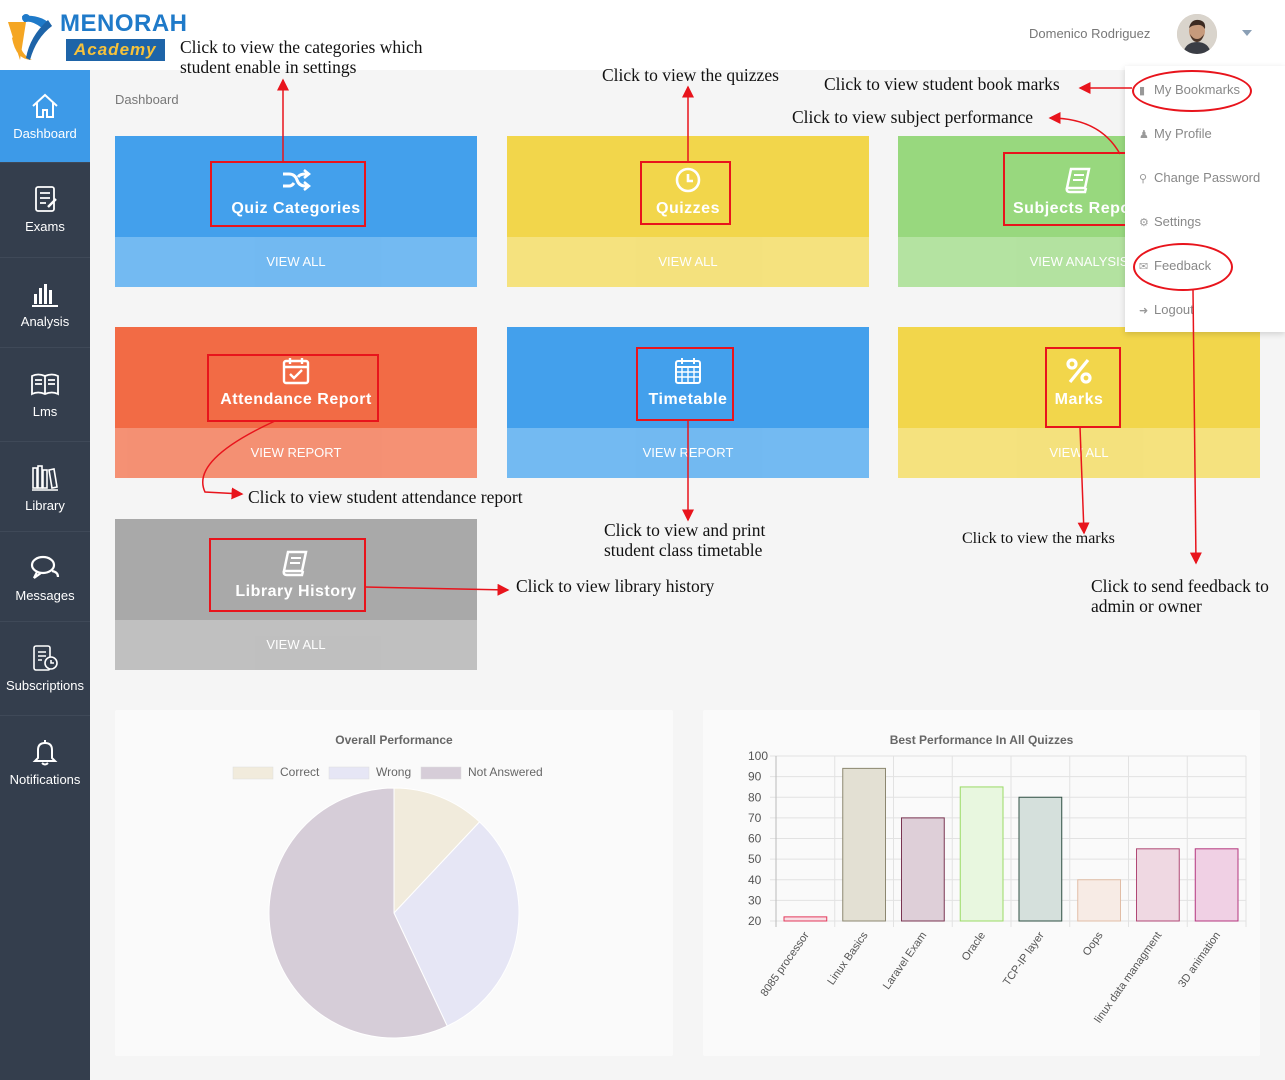  I want to click on brand-name: MENORAH, so click(124, 23).